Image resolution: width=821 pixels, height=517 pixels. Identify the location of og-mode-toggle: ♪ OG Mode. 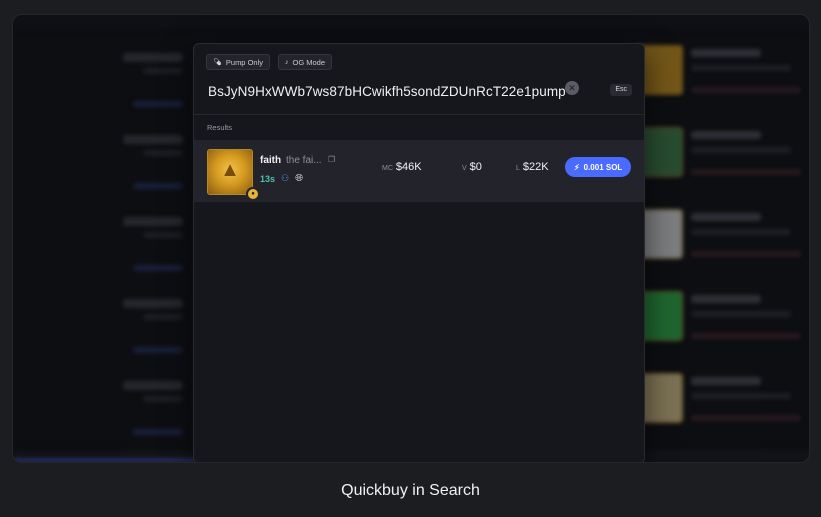
(305, 62).